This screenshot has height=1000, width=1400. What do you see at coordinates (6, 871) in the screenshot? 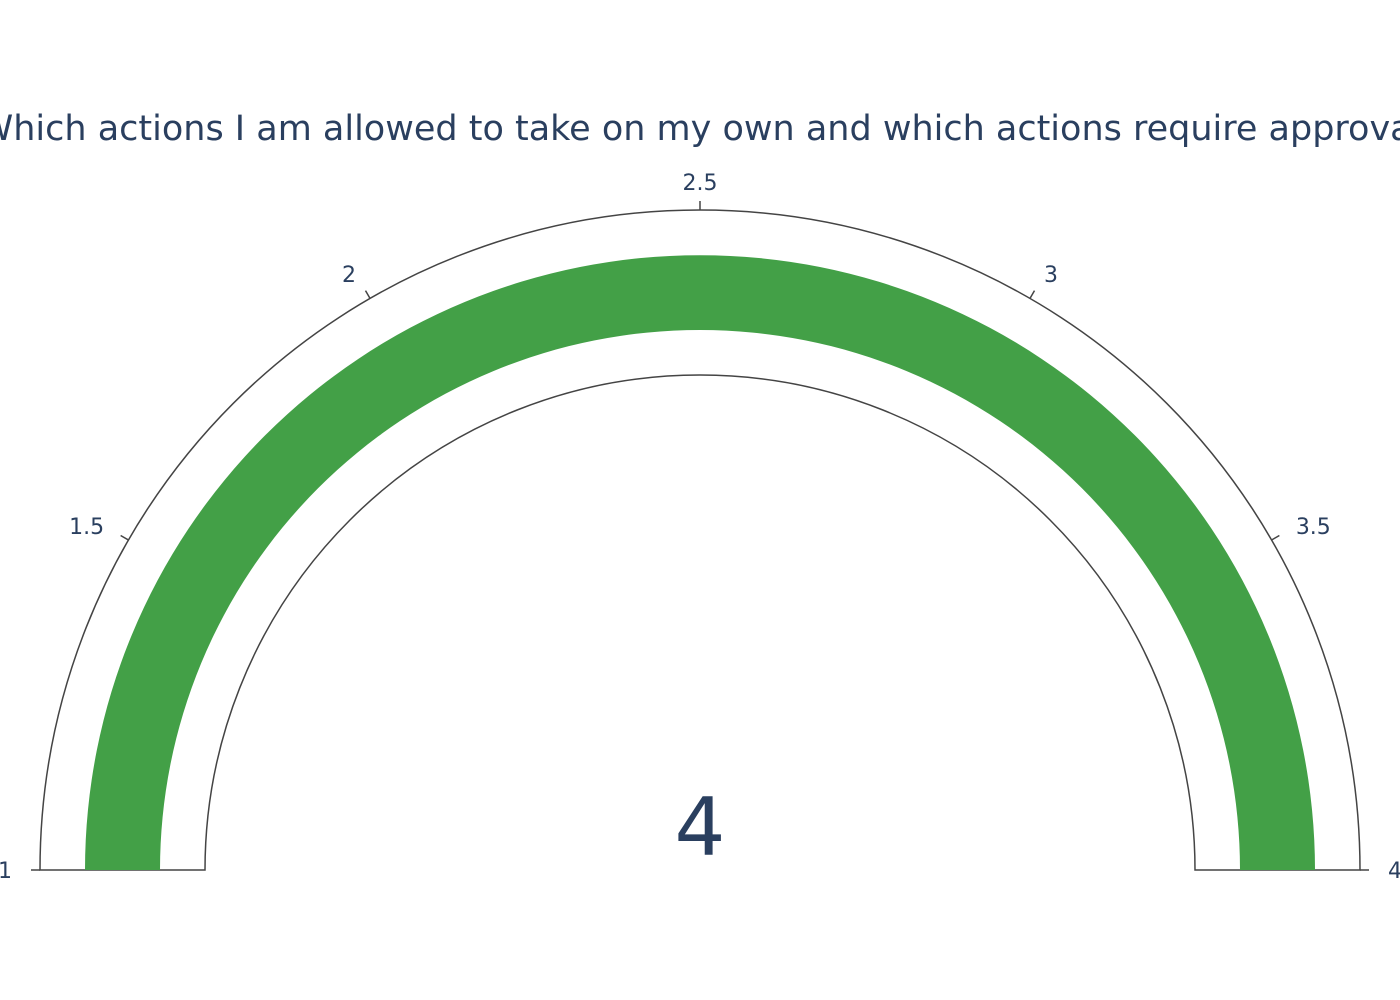
I see `gauge-tick-label: 1` at bounding box center [6, 871].